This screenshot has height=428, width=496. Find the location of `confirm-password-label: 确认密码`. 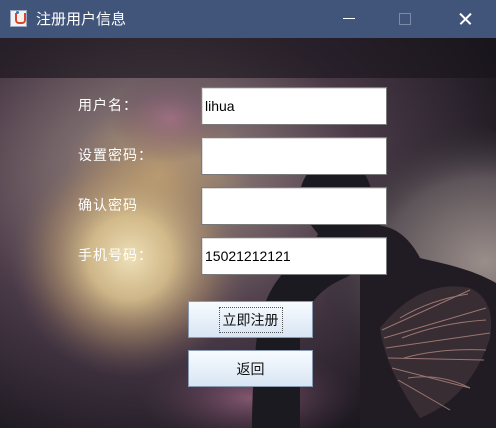

confirm-password-label: 确认密码 is located at coordinates (108, 206).